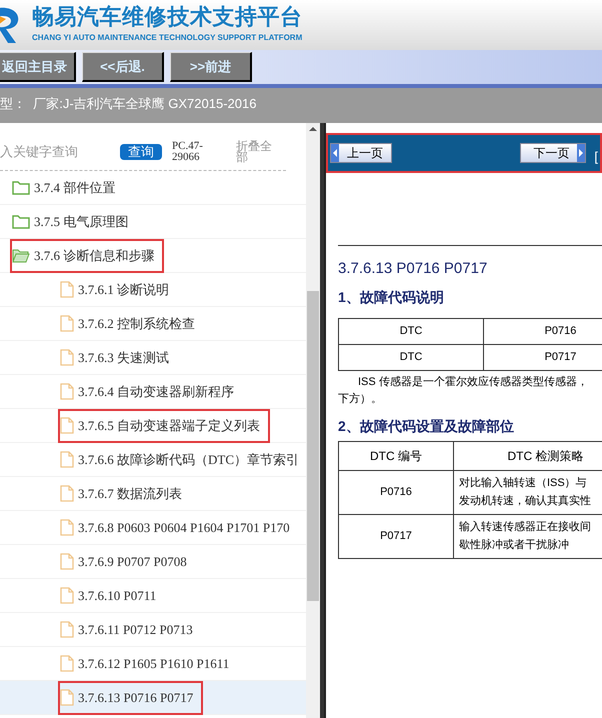  I want to click on tree-item-label: 3.7.6.6 故障诊断代码（DTC）章节索引, so click(188, 459).